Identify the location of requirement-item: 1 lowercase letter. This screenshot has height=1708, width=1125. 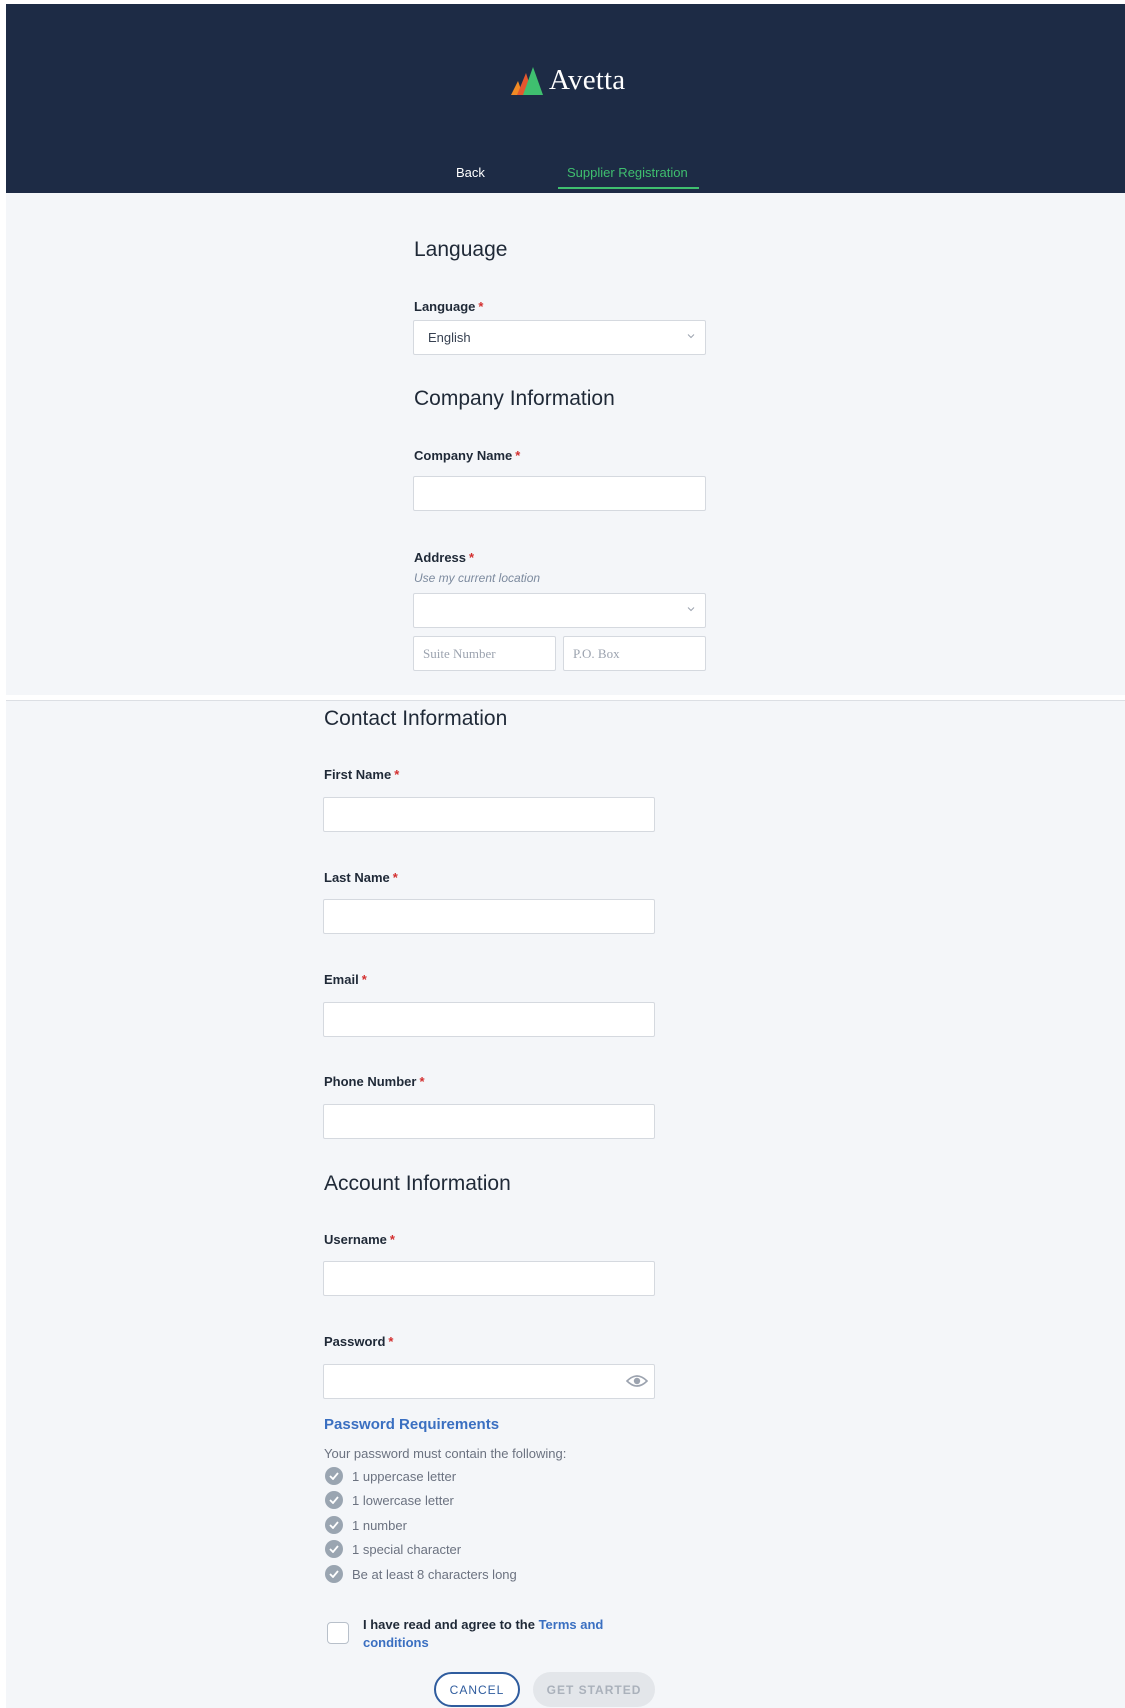
(389, 1500).